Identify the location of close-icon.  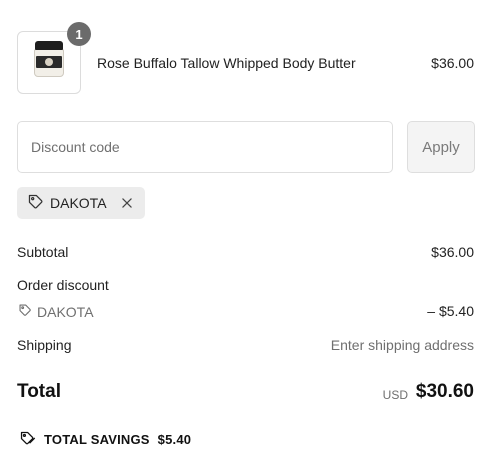
(127, 203).